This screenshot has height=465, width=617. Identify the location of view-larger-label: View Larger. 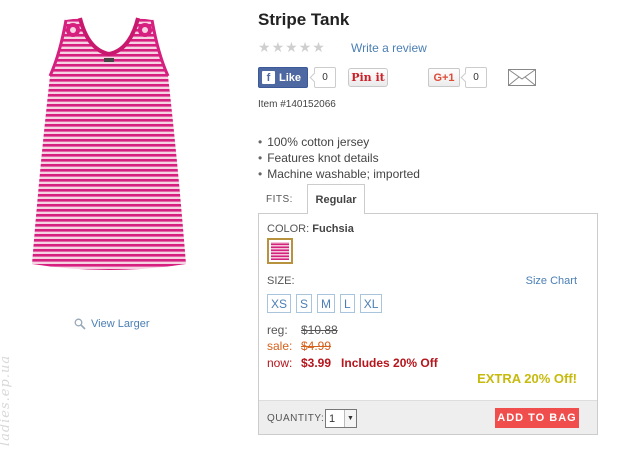
(120, 324).